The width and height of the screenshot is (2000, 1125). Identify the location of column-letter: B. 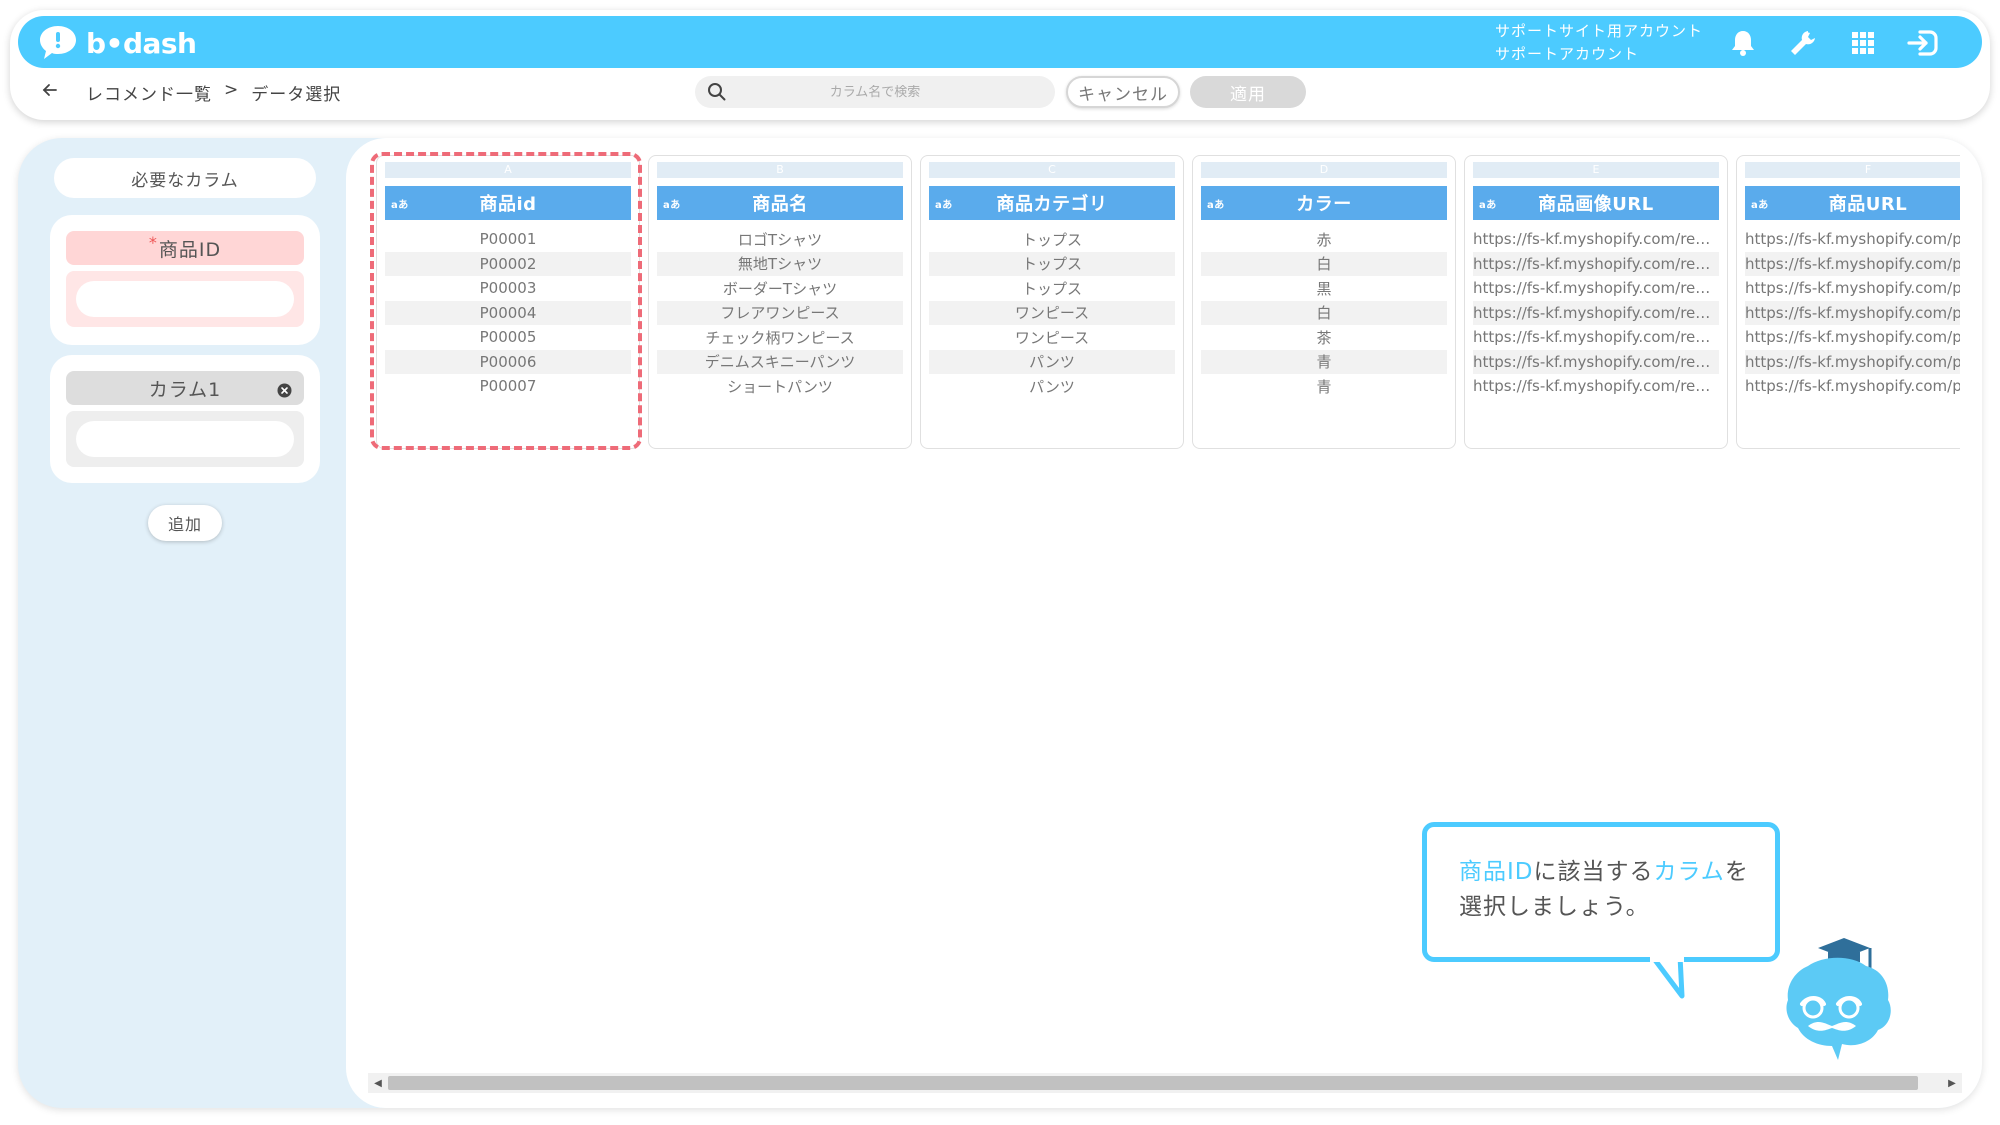
(780, 170).